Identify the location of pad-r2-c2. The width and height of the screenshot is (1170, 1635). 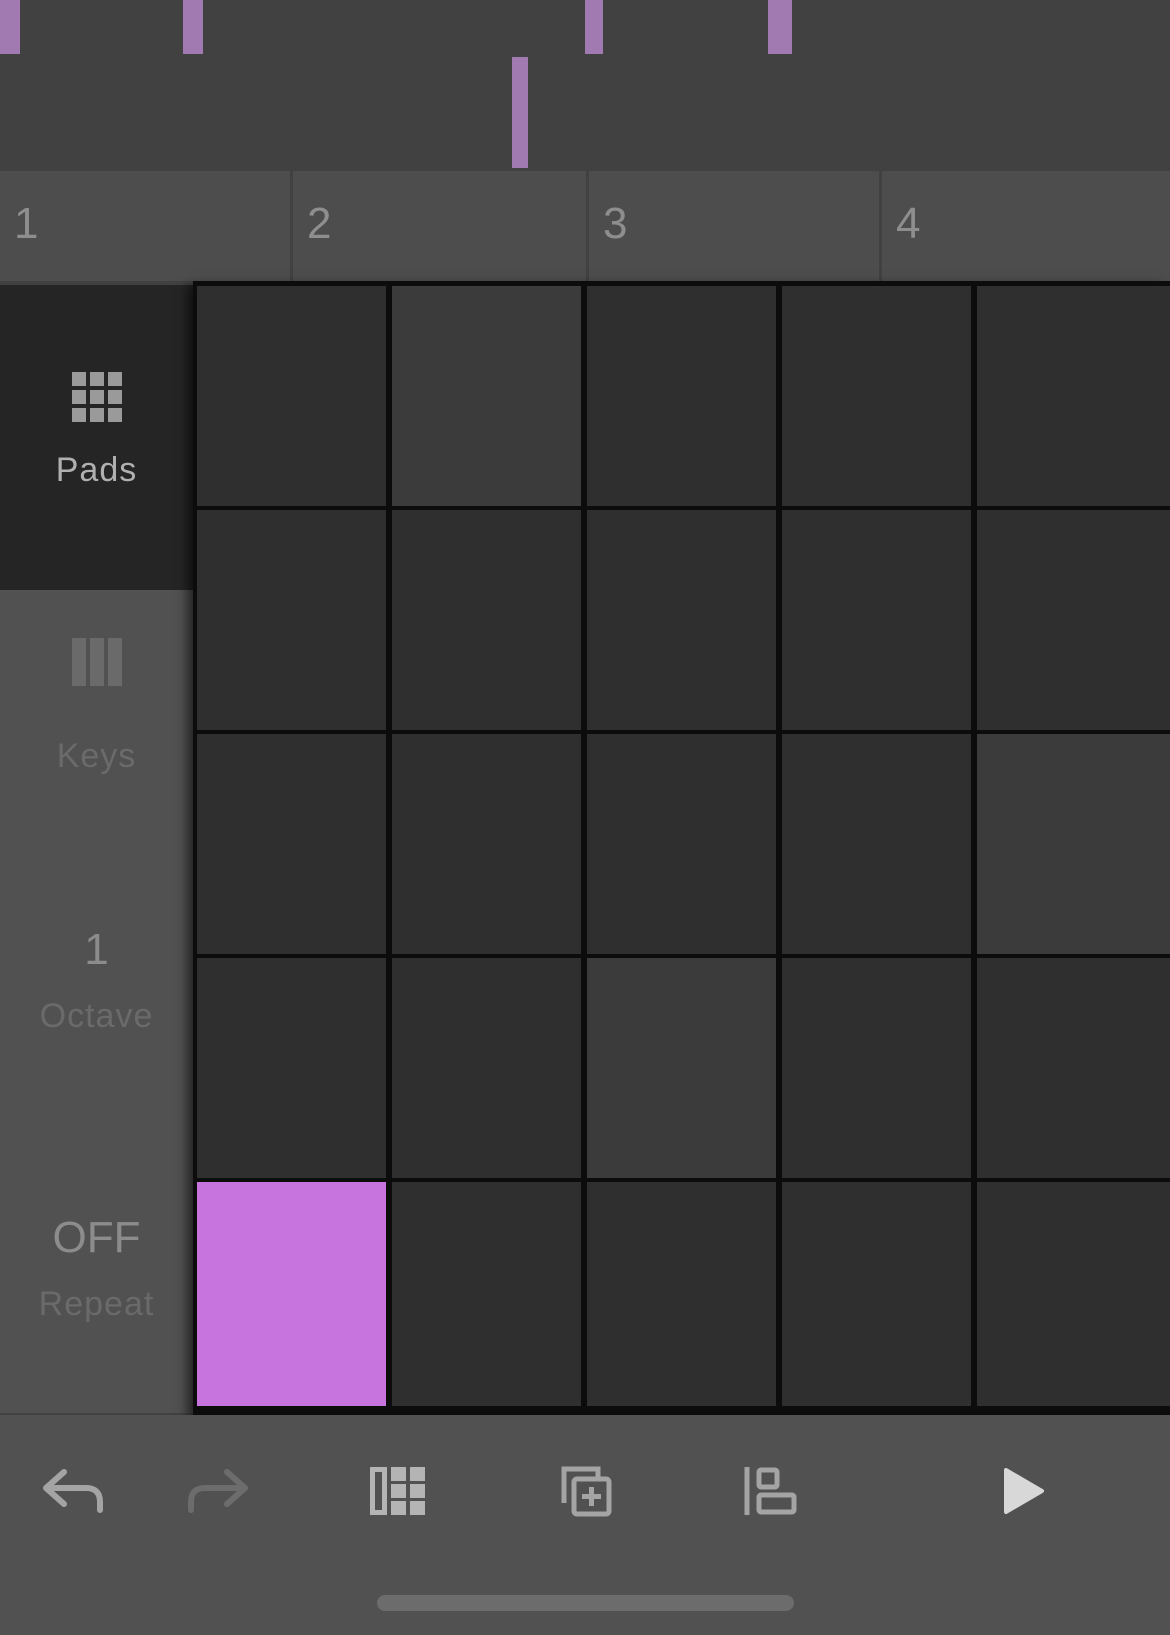
(486, 620).